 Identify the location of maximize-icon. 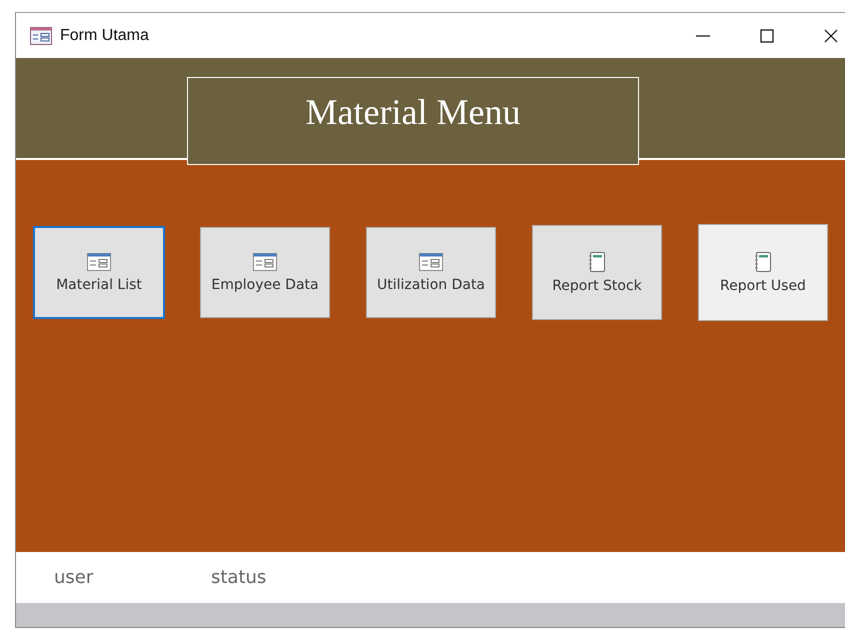
(767, 36).